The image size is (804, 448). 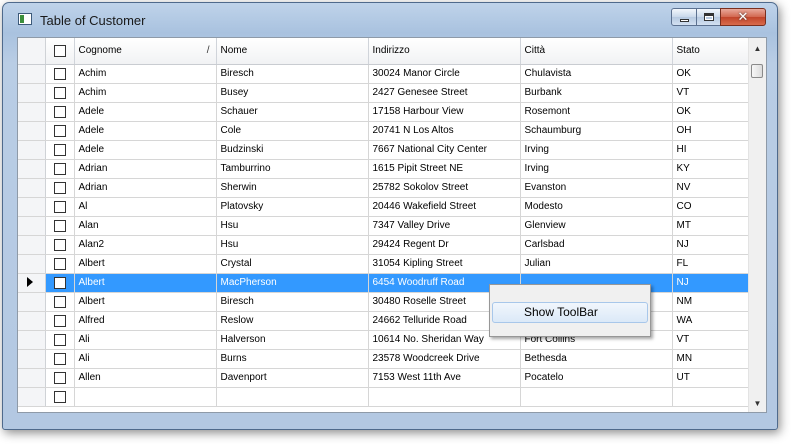 I want to click on cell-stato: WA, so click(x=711, y=321).